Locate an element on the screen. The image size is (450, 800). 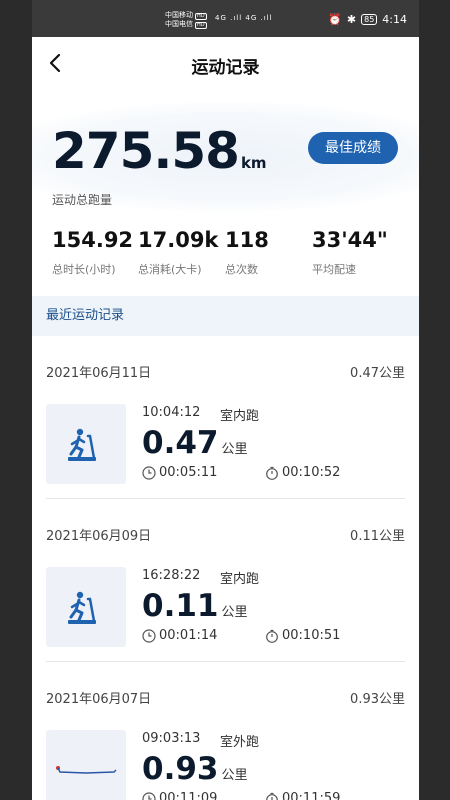
total-distance-label: 运动总跑量 is located at coordinates (82, 200).